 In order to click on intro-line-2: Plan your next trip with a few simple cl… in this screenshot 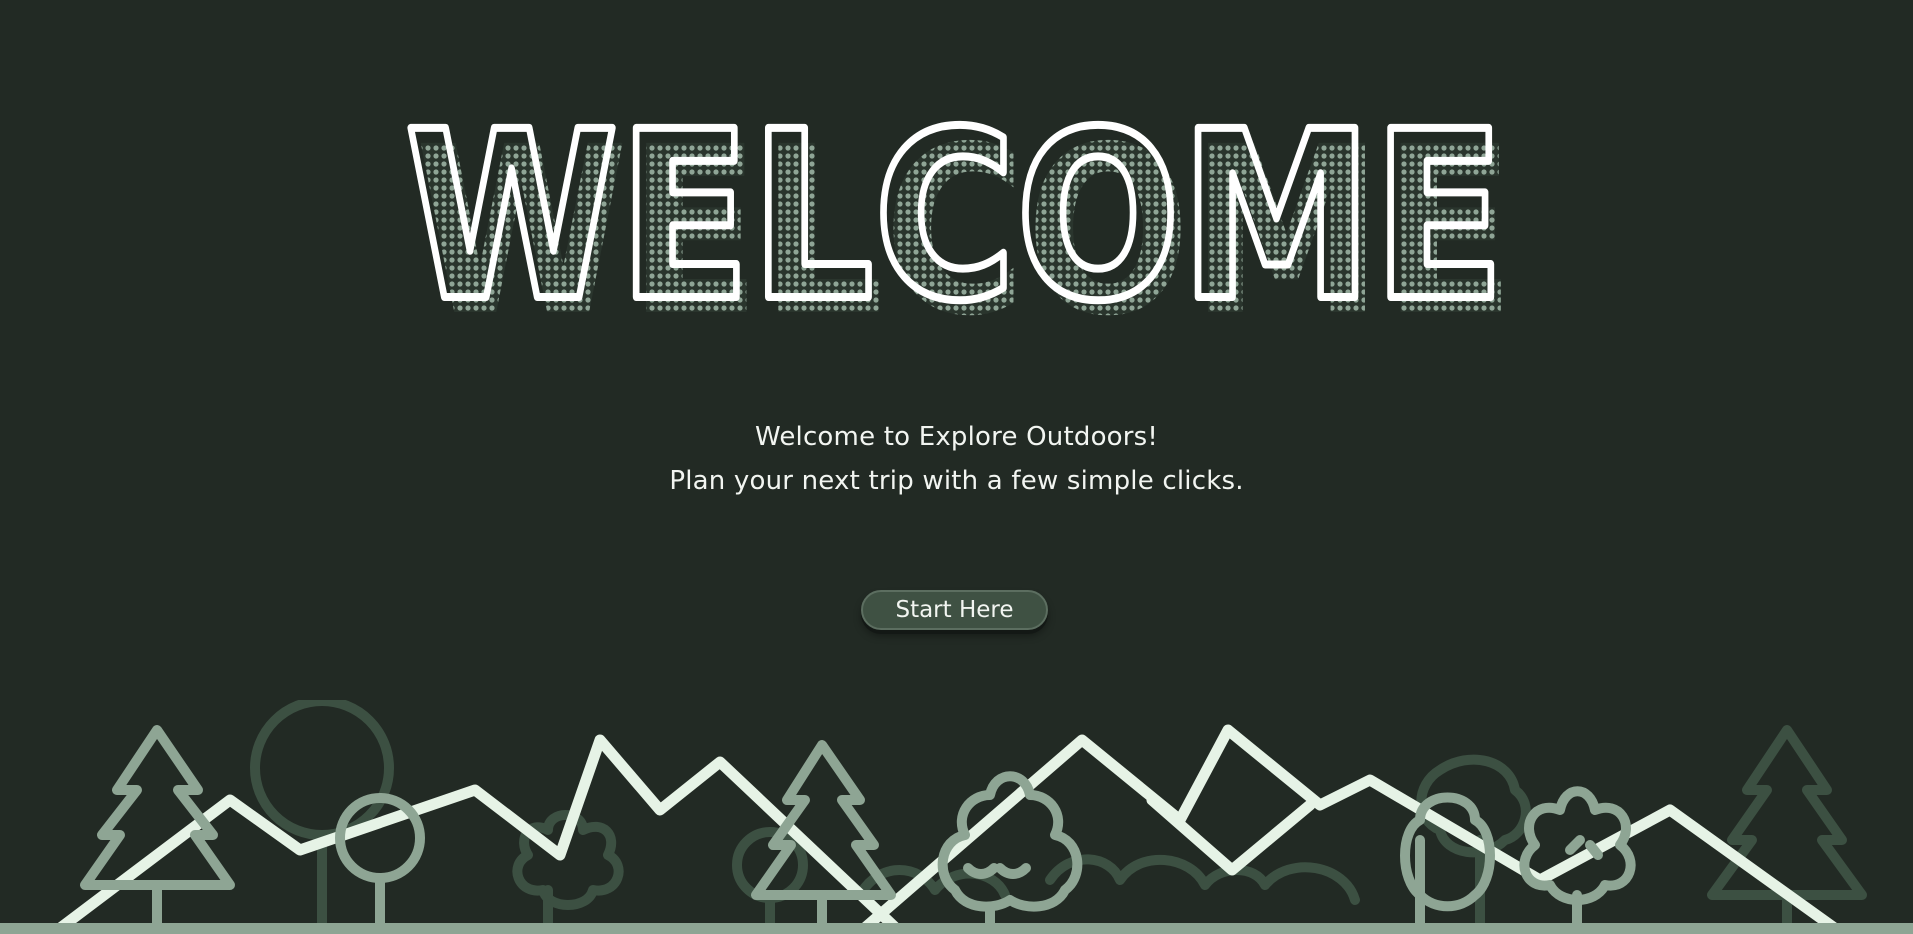, I will do `click(956, 481)`.